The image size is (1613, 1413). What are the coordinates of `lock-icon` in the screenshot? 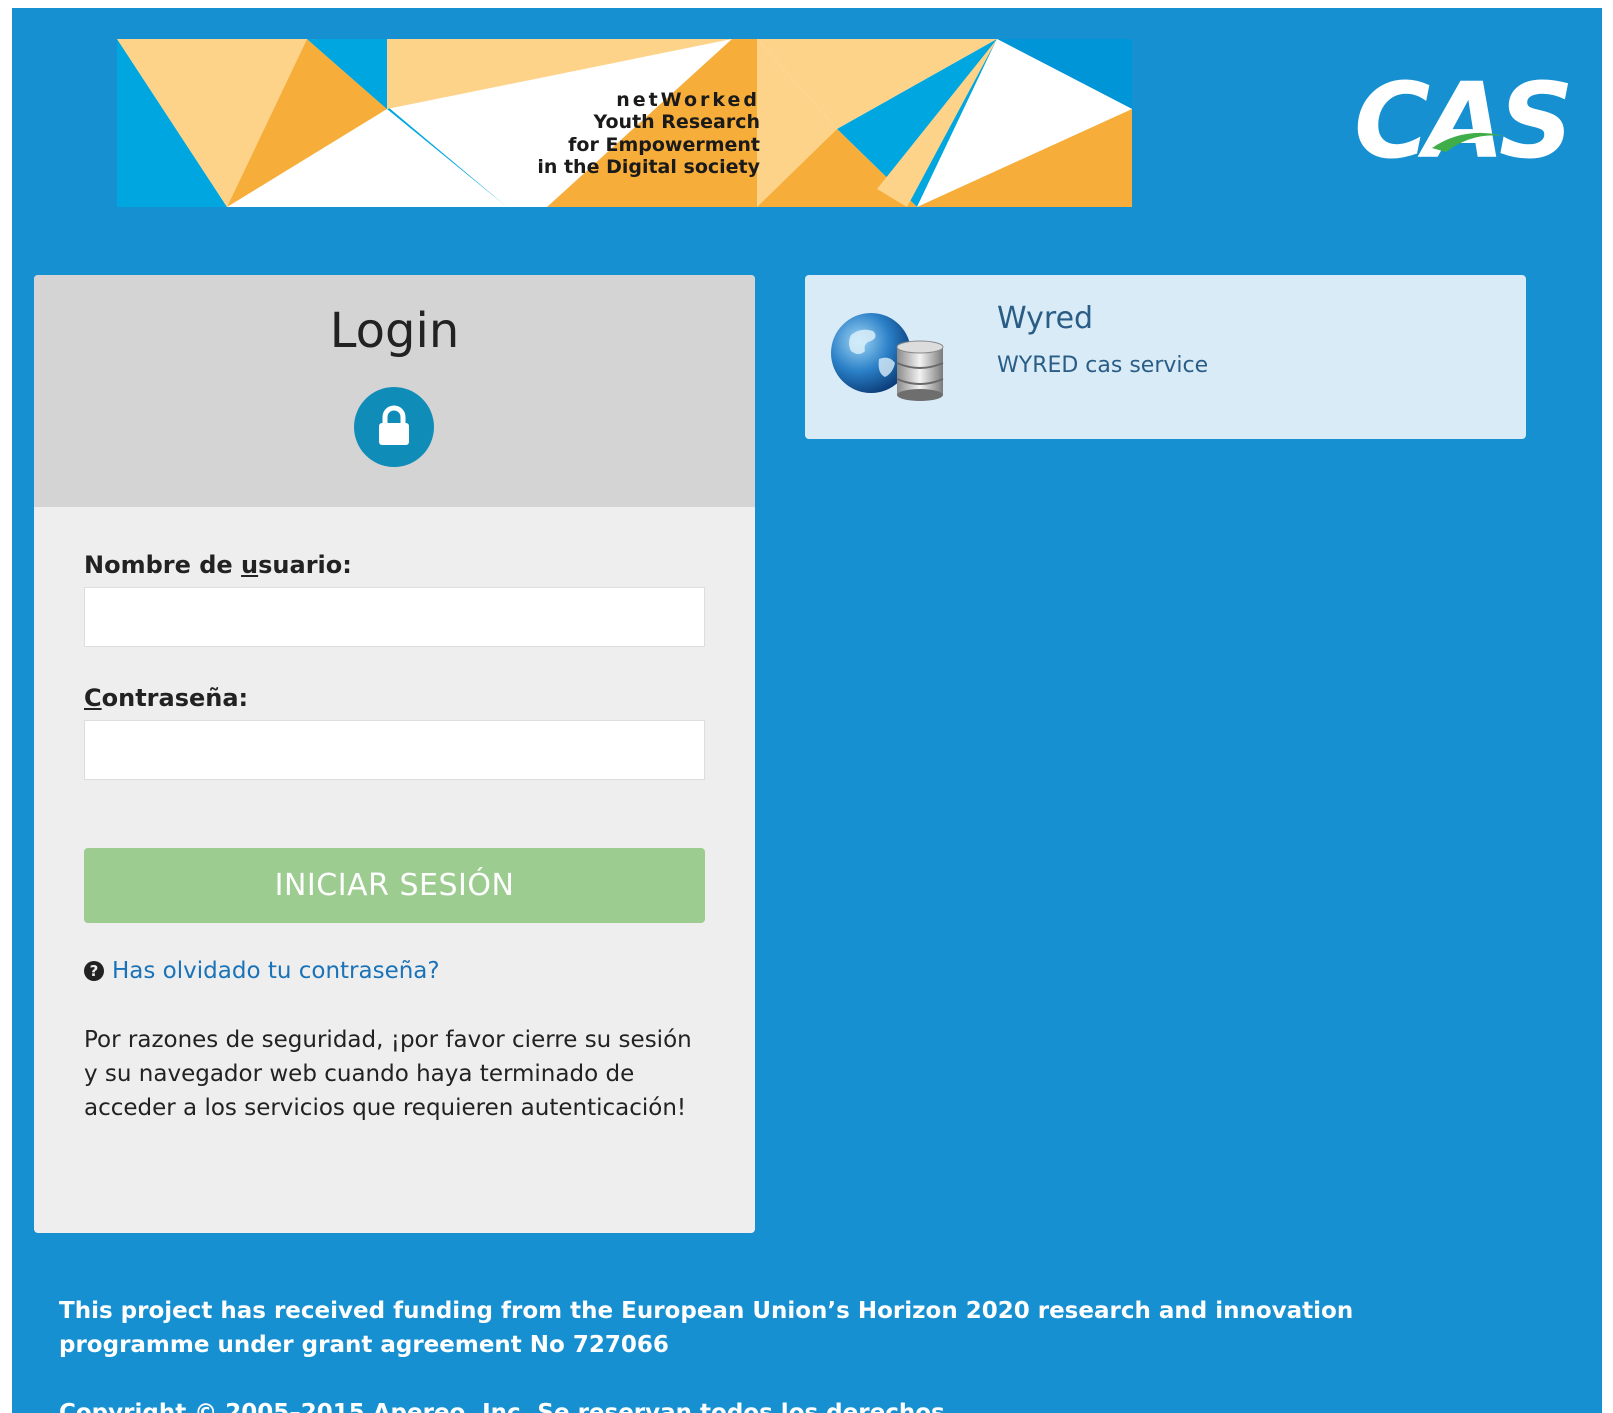 It's located at (394, 425).